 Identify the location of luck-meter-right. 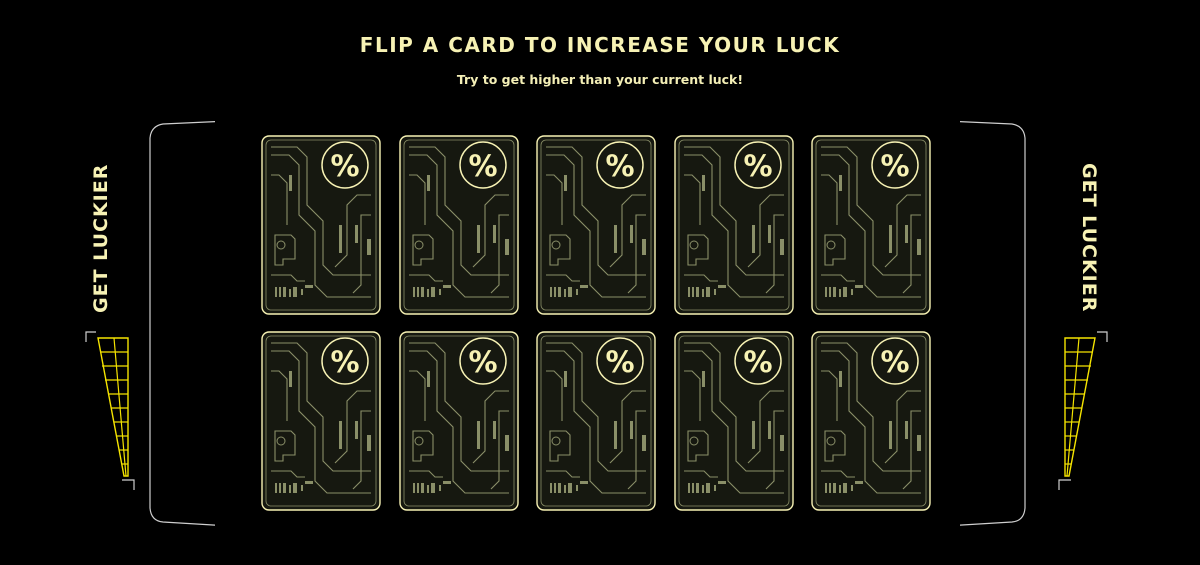
(1083, 410).